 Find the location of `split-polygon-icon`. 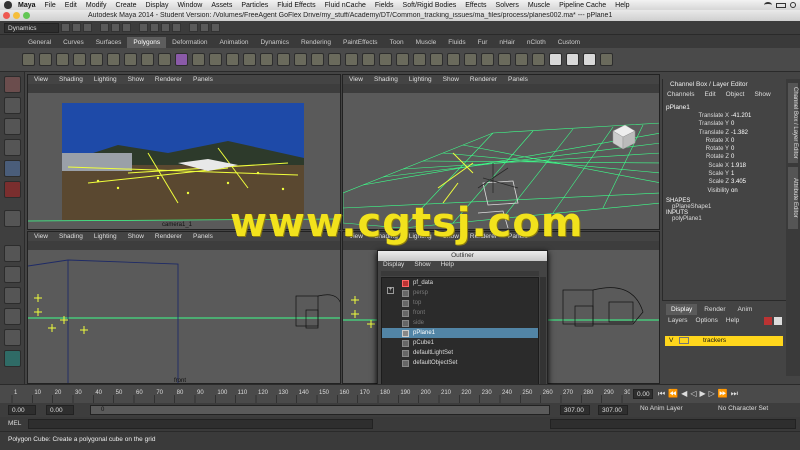

split-polygon-icon is located at coordinates (402, 59).